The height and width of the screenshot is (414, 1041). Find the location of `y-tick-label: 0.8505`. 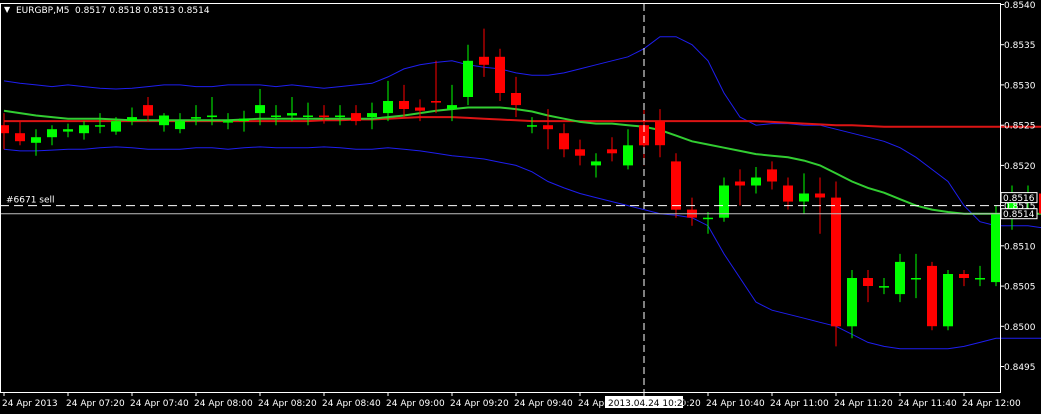

y-tick-label: 0.8505 is located at coordinates (1020, 288).